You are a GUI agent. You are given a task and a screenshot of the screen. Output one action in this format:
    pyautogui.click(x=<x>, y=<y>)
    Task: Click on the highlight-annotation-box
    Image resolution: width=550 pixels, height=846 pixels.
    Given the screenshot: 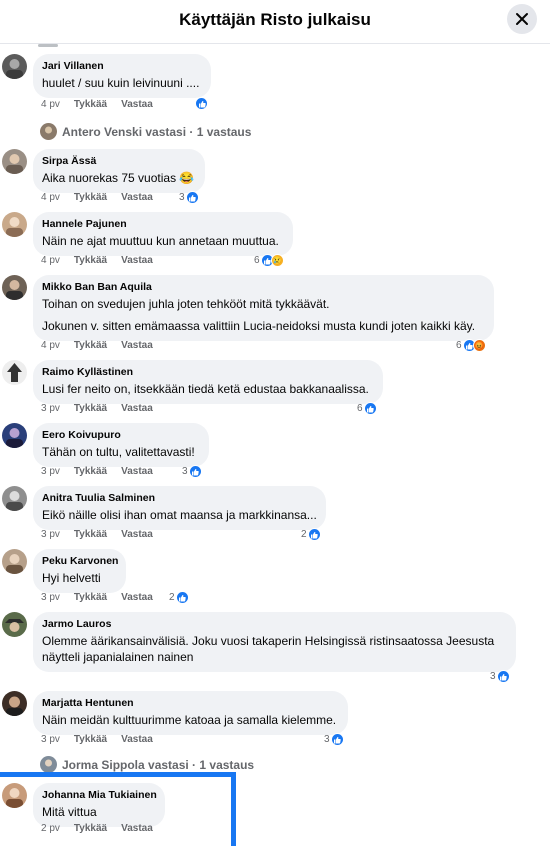 What is the action you would take?
    pyautogui.click(x=118, y=809)
    